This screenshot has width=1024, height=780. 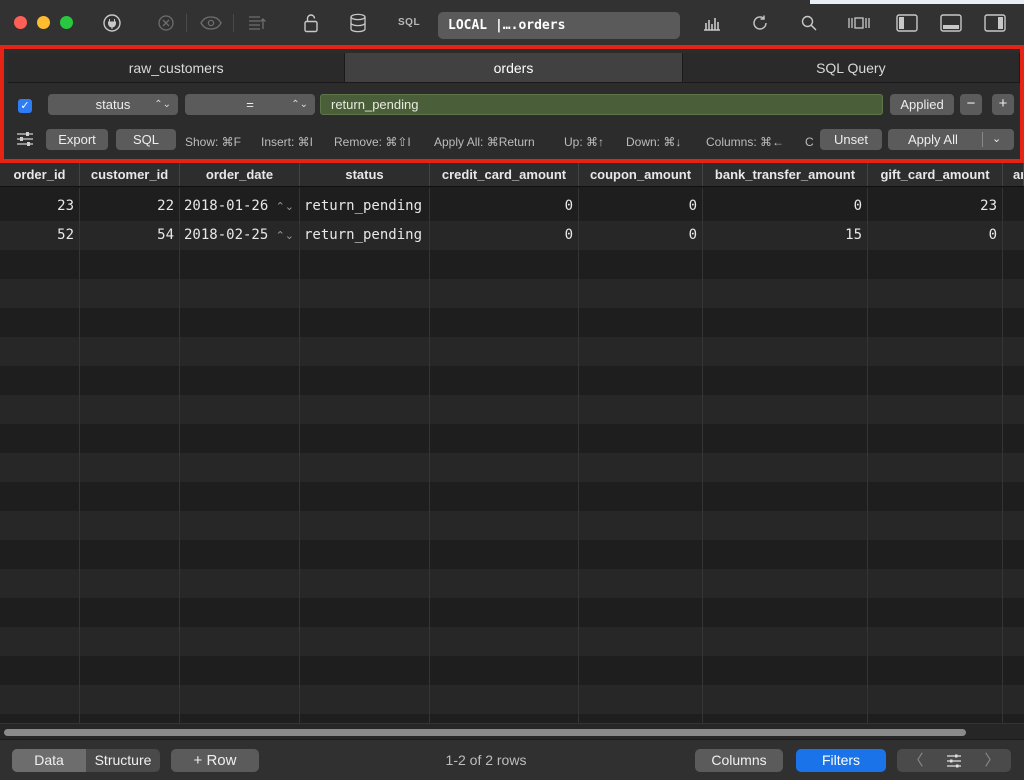 I want to click on toggle-bottom-panel-icon, so click(x=951, y=23).